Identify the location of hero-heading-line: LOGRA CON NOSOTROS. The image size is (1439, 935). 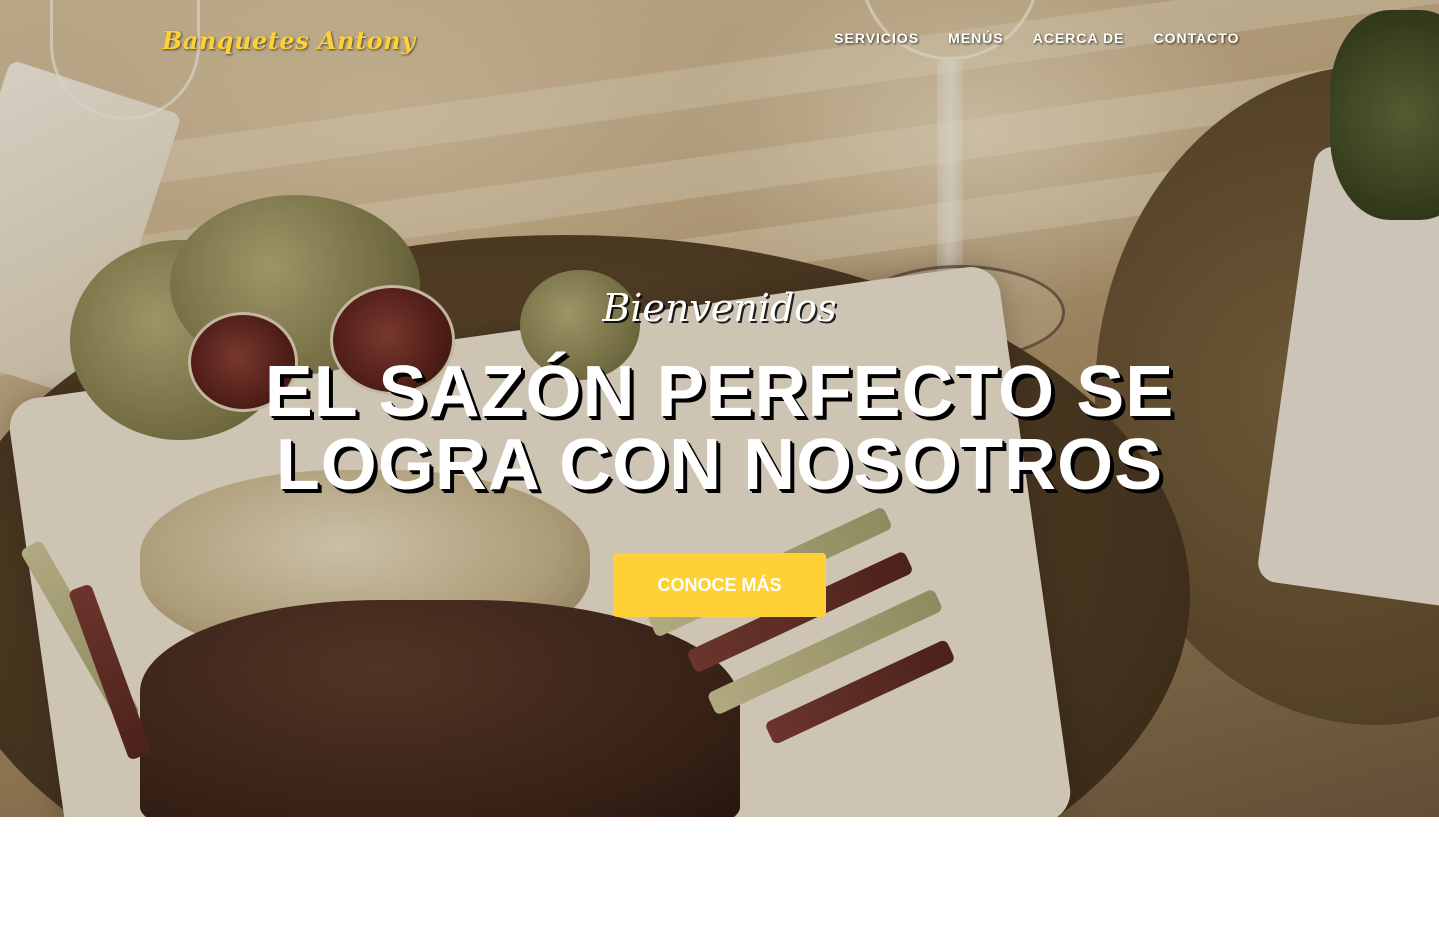
(719, 465).